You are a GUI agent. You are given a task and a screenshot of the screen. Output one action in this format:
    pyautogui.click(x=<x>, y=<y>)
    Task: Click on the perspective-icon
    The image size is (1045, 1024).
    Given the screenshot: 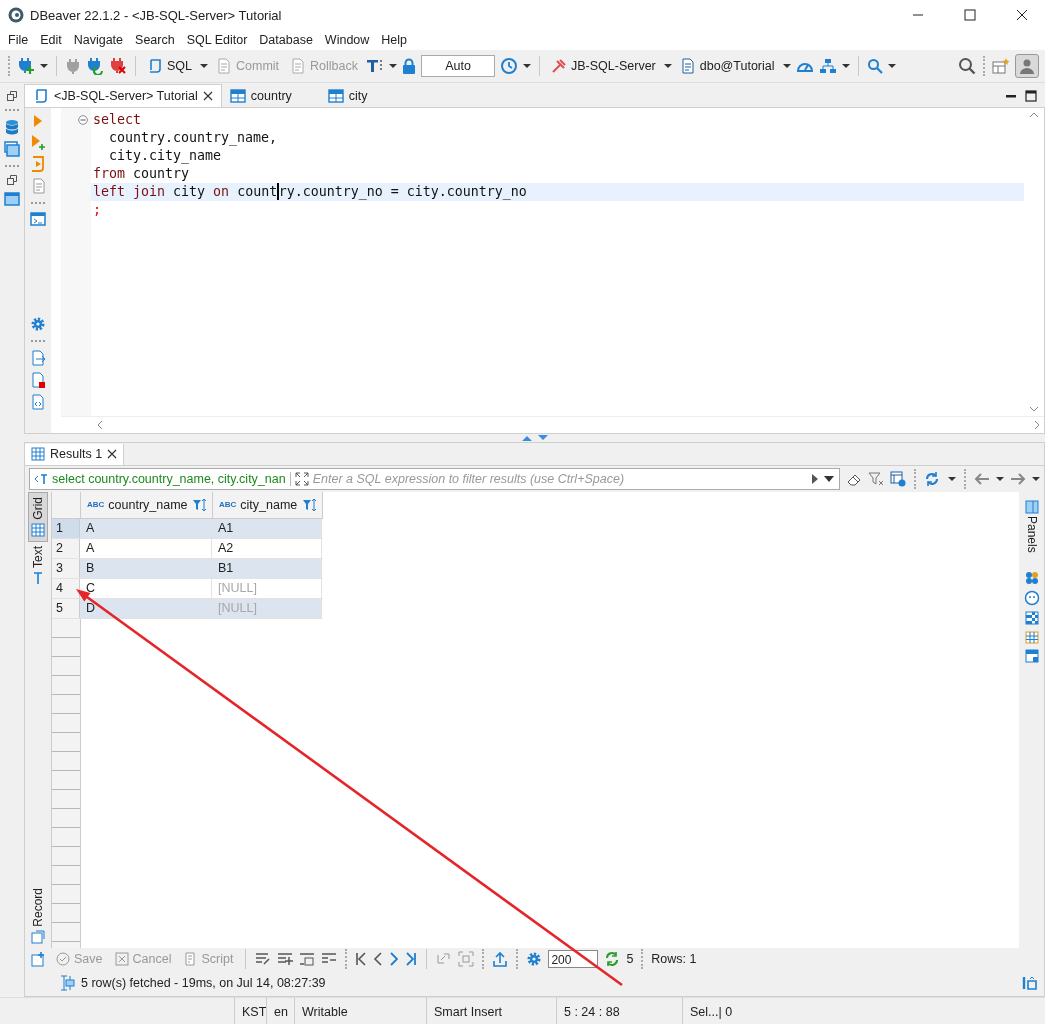 What is the action you would take?
    pyautogui.click(x=1001, y=66)
    